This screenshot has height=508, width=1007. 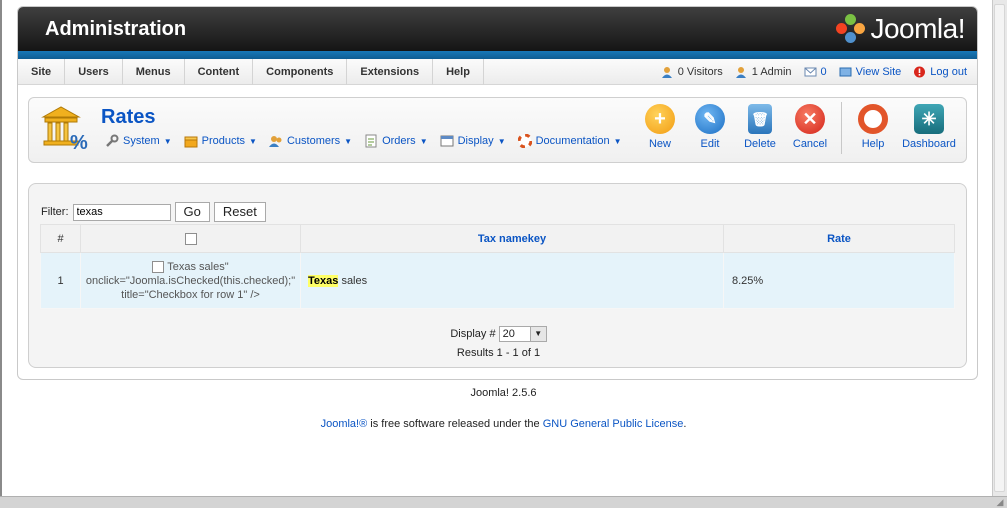 What do you see at coordinates (660, 119) in the screenshot?
I see `plus-icon: +` at bounding box center [660, 119].